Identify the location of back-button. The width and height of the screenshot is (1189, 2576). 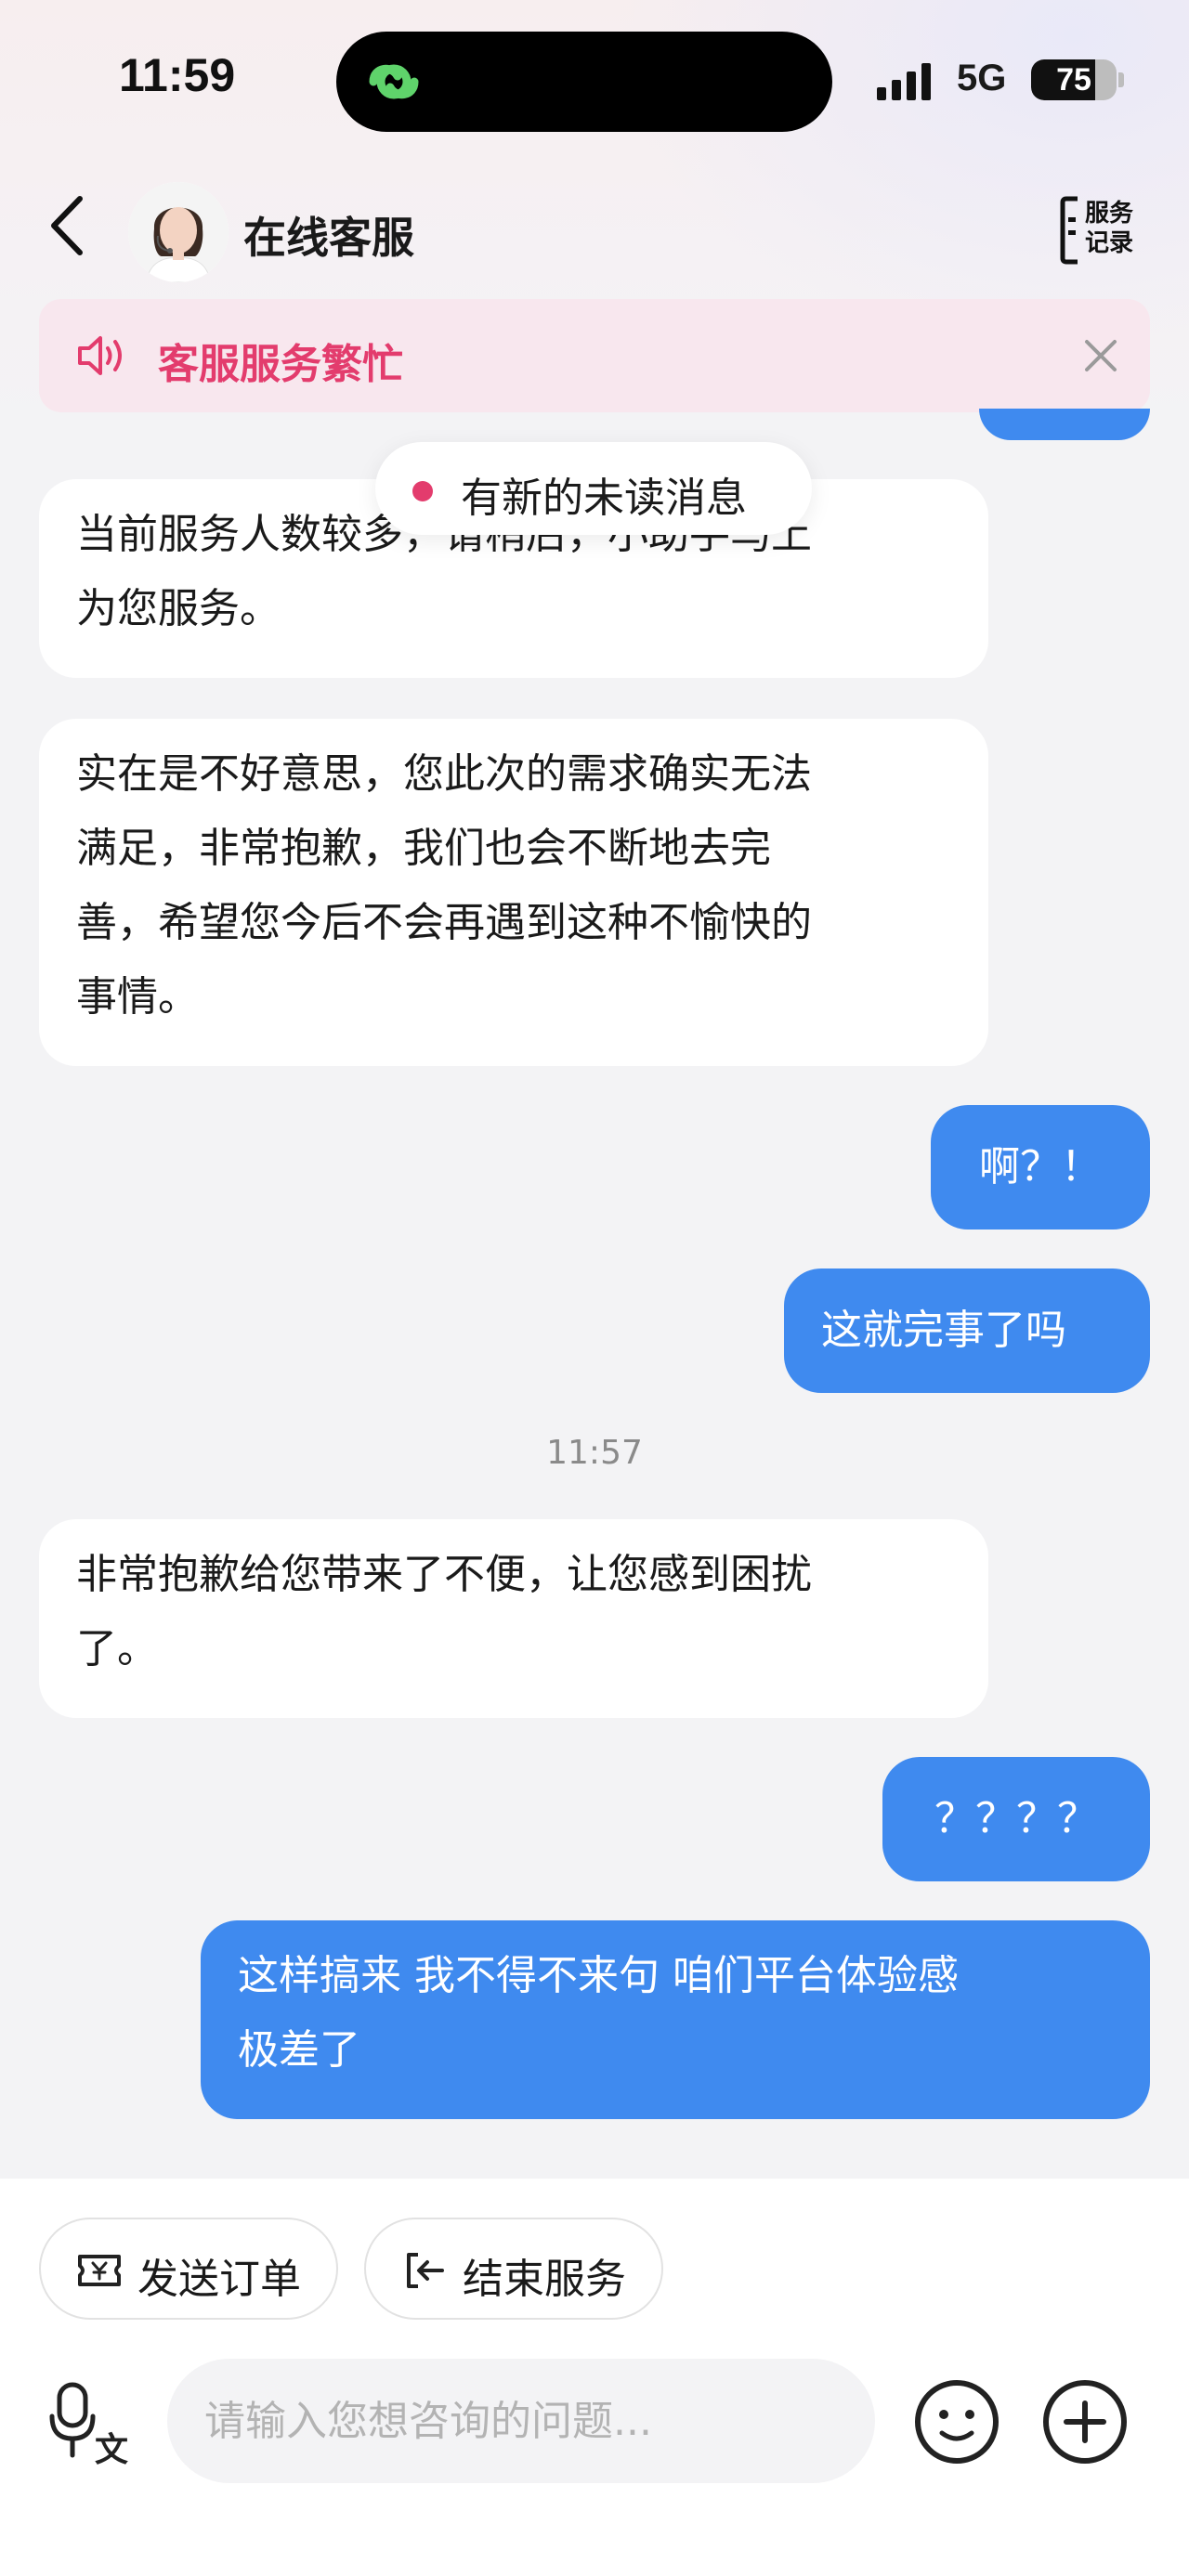
(68, 226).